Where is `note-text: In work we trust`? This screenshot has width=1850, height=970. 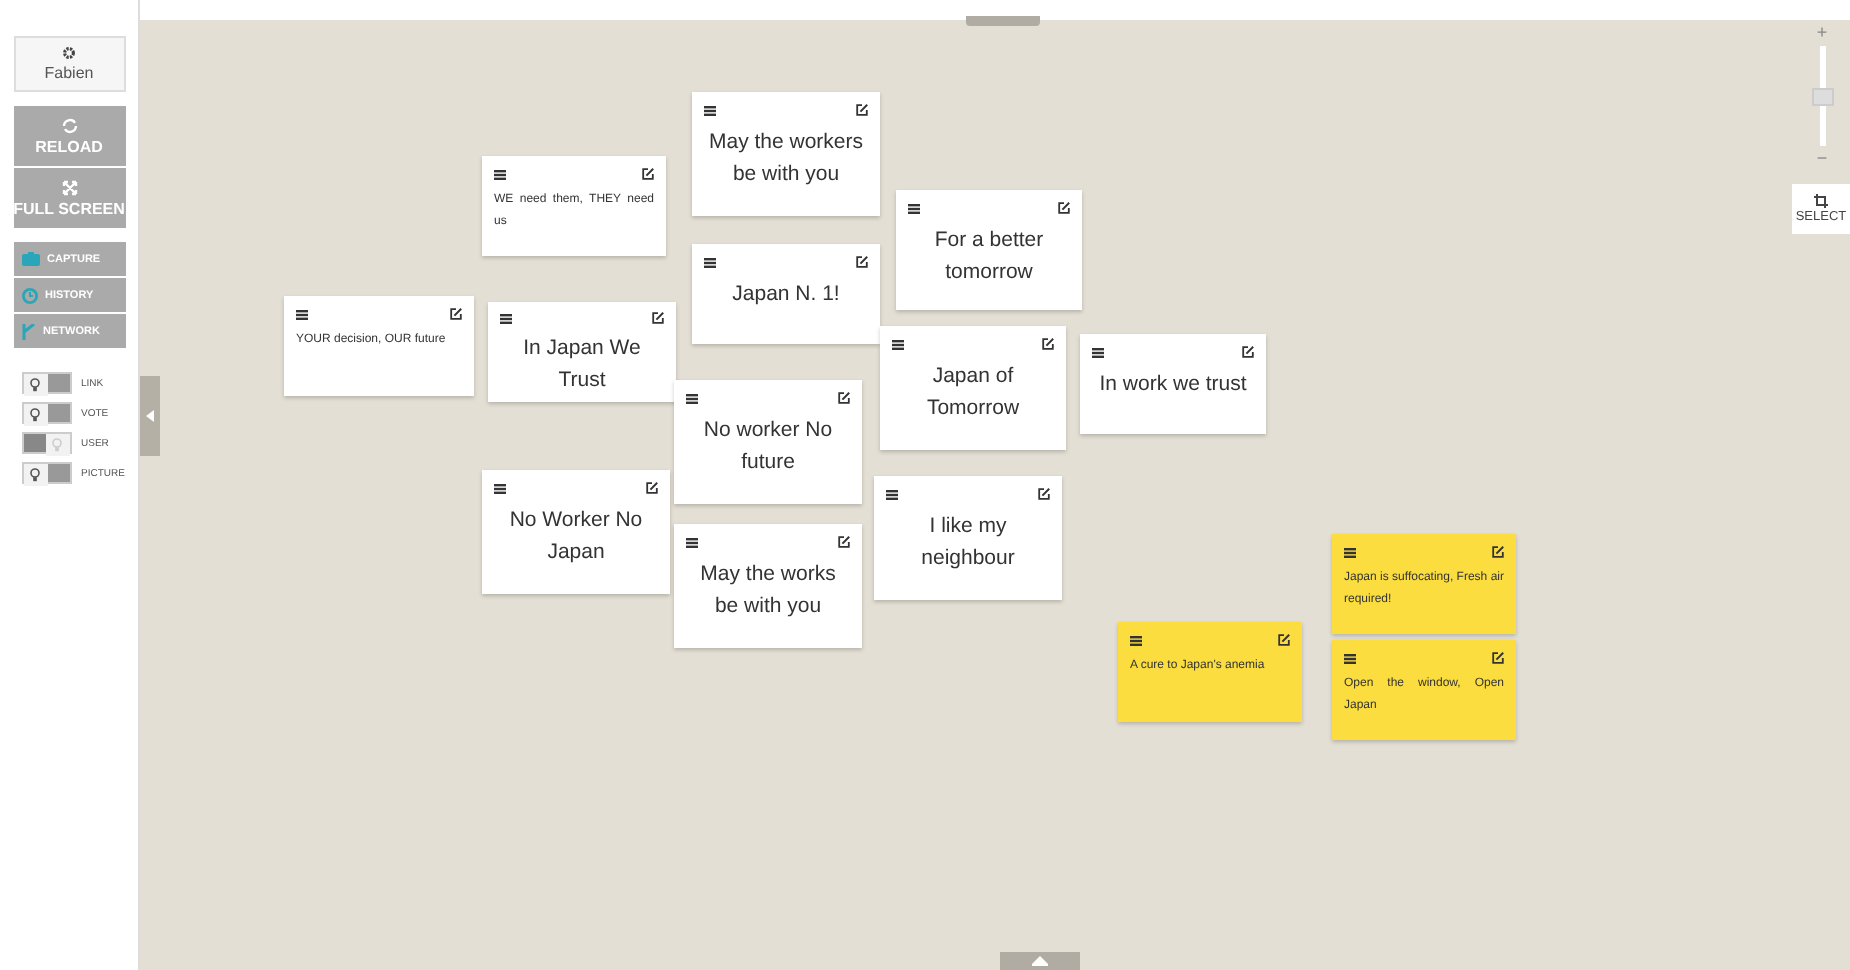 note-text: In work we trust is located at coordinates (1173, 385).